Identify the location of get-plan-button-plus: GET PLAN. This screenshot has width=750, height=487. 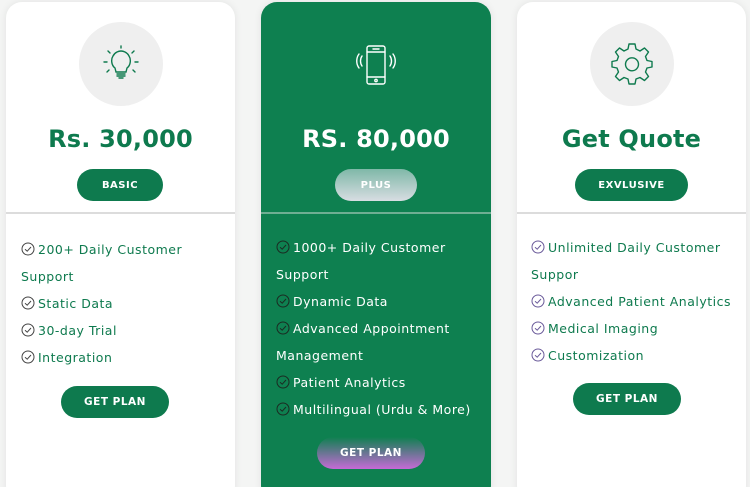
(371, 453).